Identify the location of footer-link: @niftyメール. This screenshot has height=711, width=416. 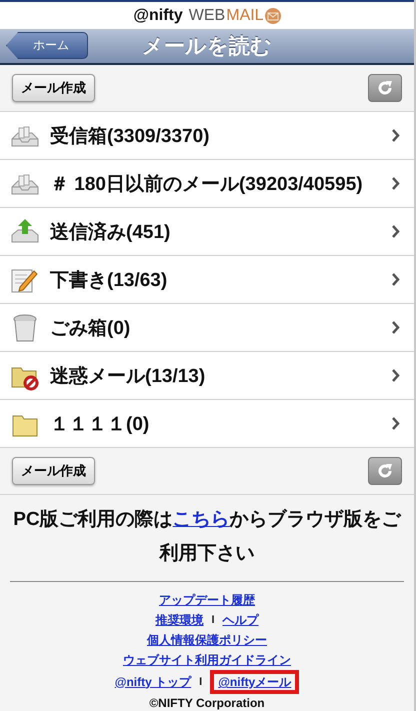
(255, 682).